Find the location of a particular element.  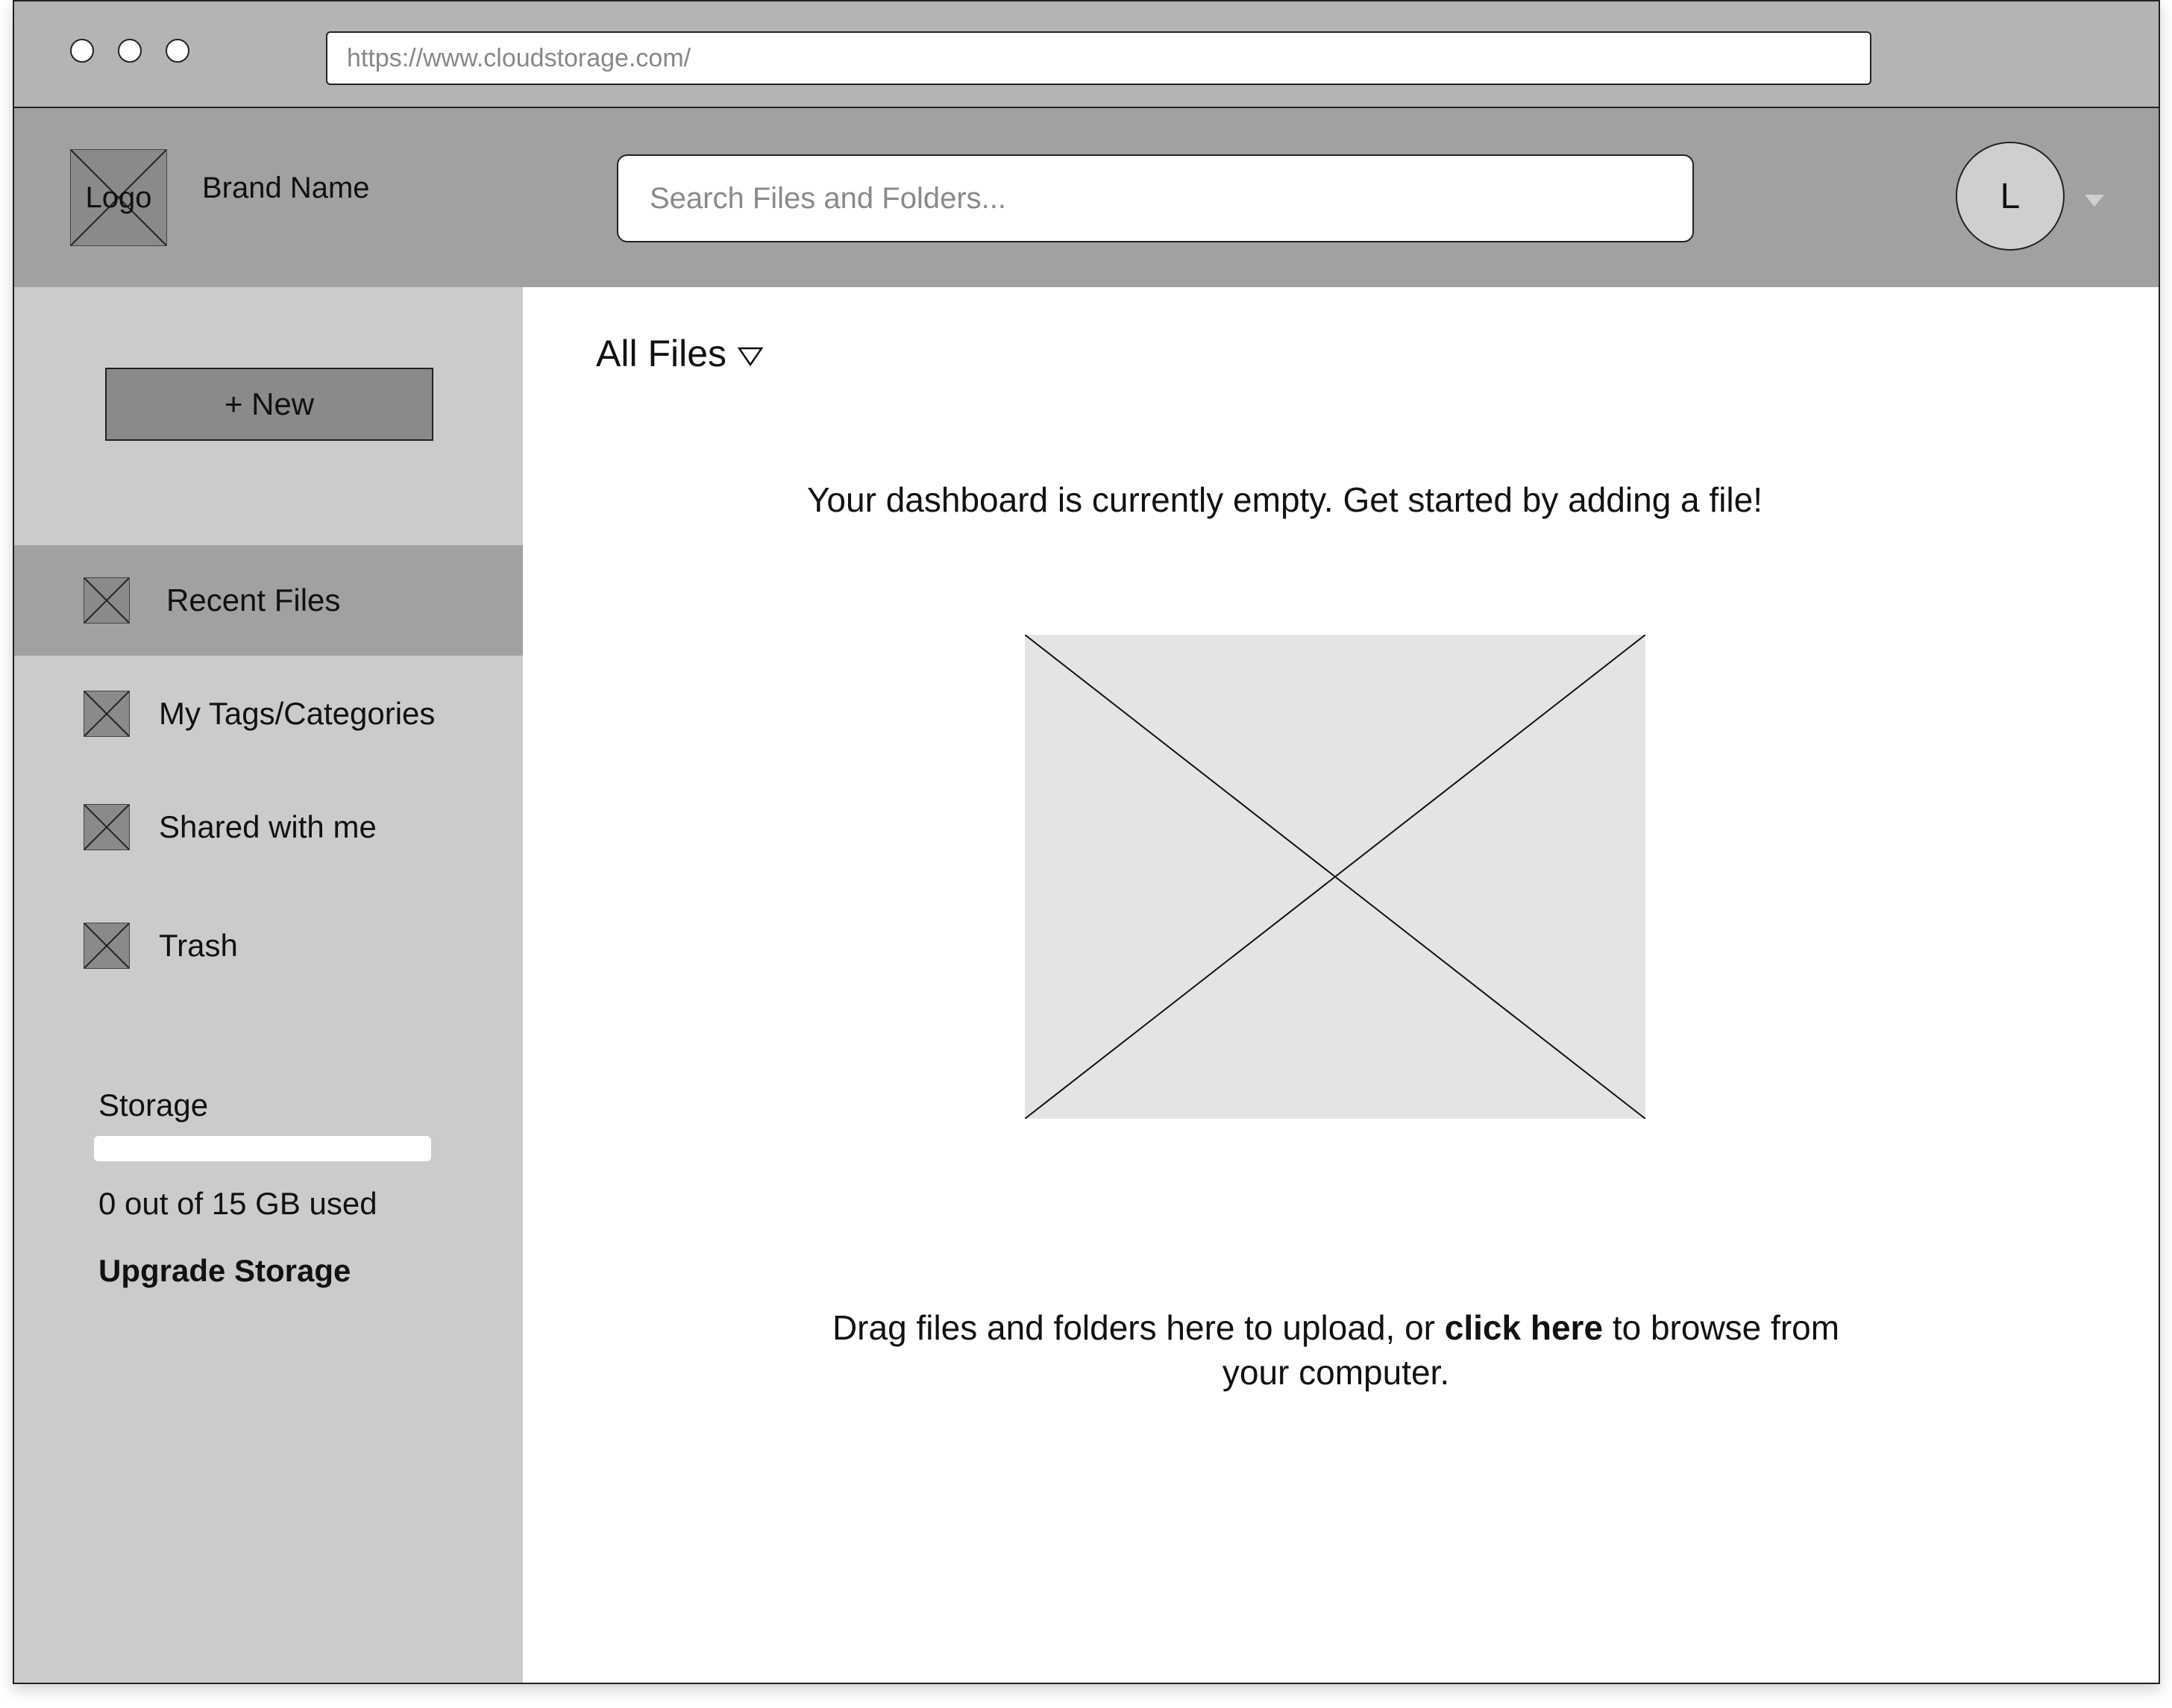

sidebar-item-my-tags: My Tags/Categories is located at coordinates (268, 714).